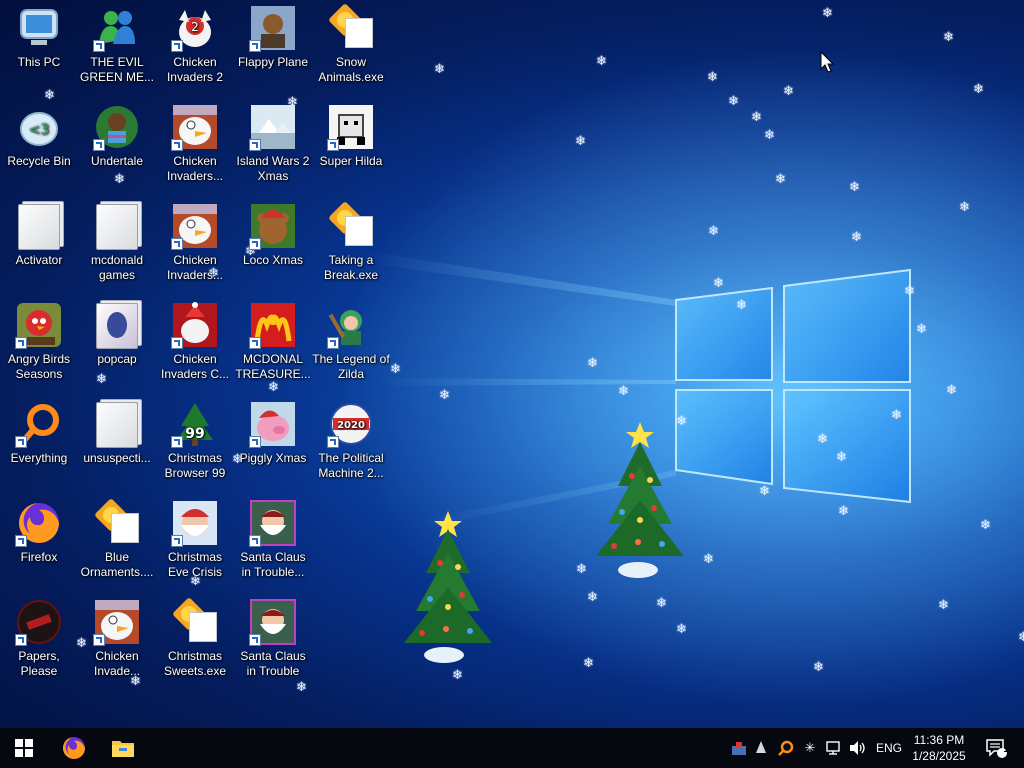  What do you see at coordinates (273, 244) in the screenshot?
I see `desktop-icon: Loco Xmas` at bounding box center [273, 244].